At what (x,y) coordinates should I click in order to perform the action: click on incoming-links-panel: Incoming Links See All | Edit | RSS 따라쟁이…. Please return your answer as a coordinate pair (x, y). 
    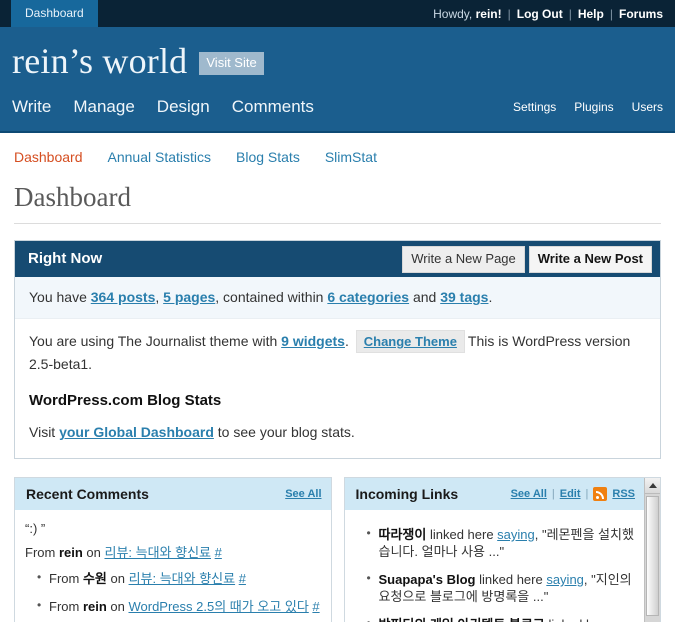
    Looking at the image, I should click on (502, 549).